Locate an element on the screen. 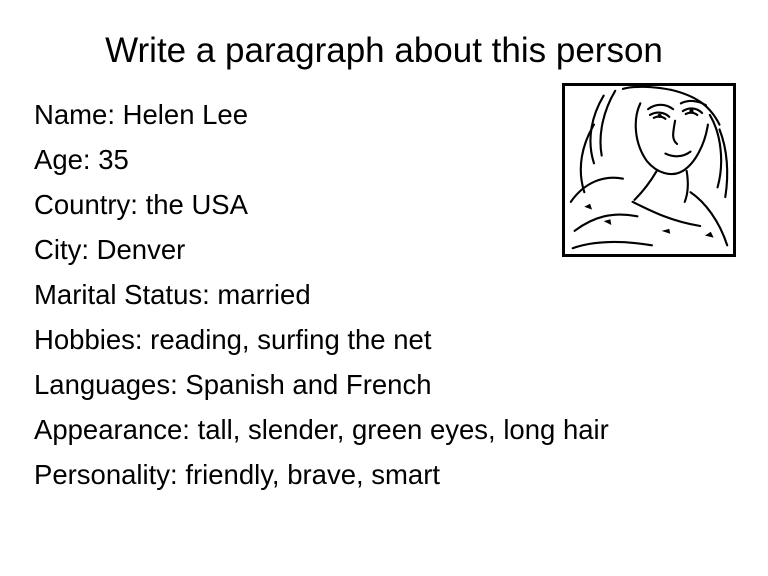 This screenshot has height=576, width=768. woman-portrait-icon is located at coordinates (649, 168).